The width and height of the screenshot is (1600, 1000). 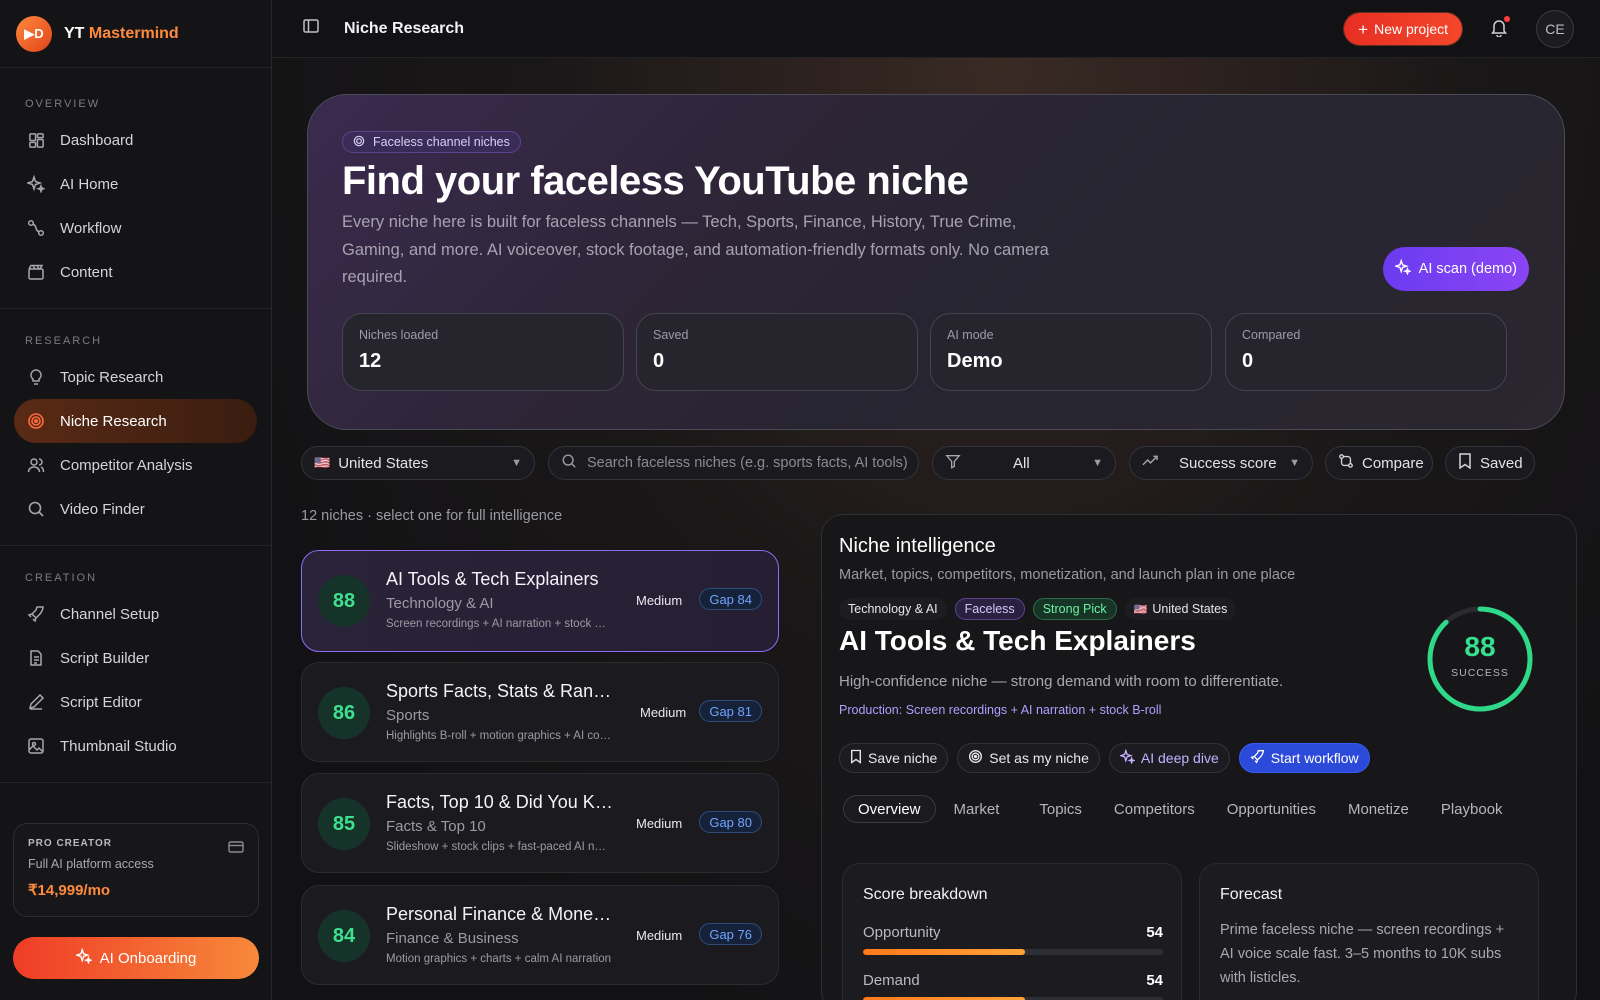 What do you see at coordinates (730, 822) in the screenshot?
I see `niche-gap-badge: Gap 80` at bounding box center [730, 822].